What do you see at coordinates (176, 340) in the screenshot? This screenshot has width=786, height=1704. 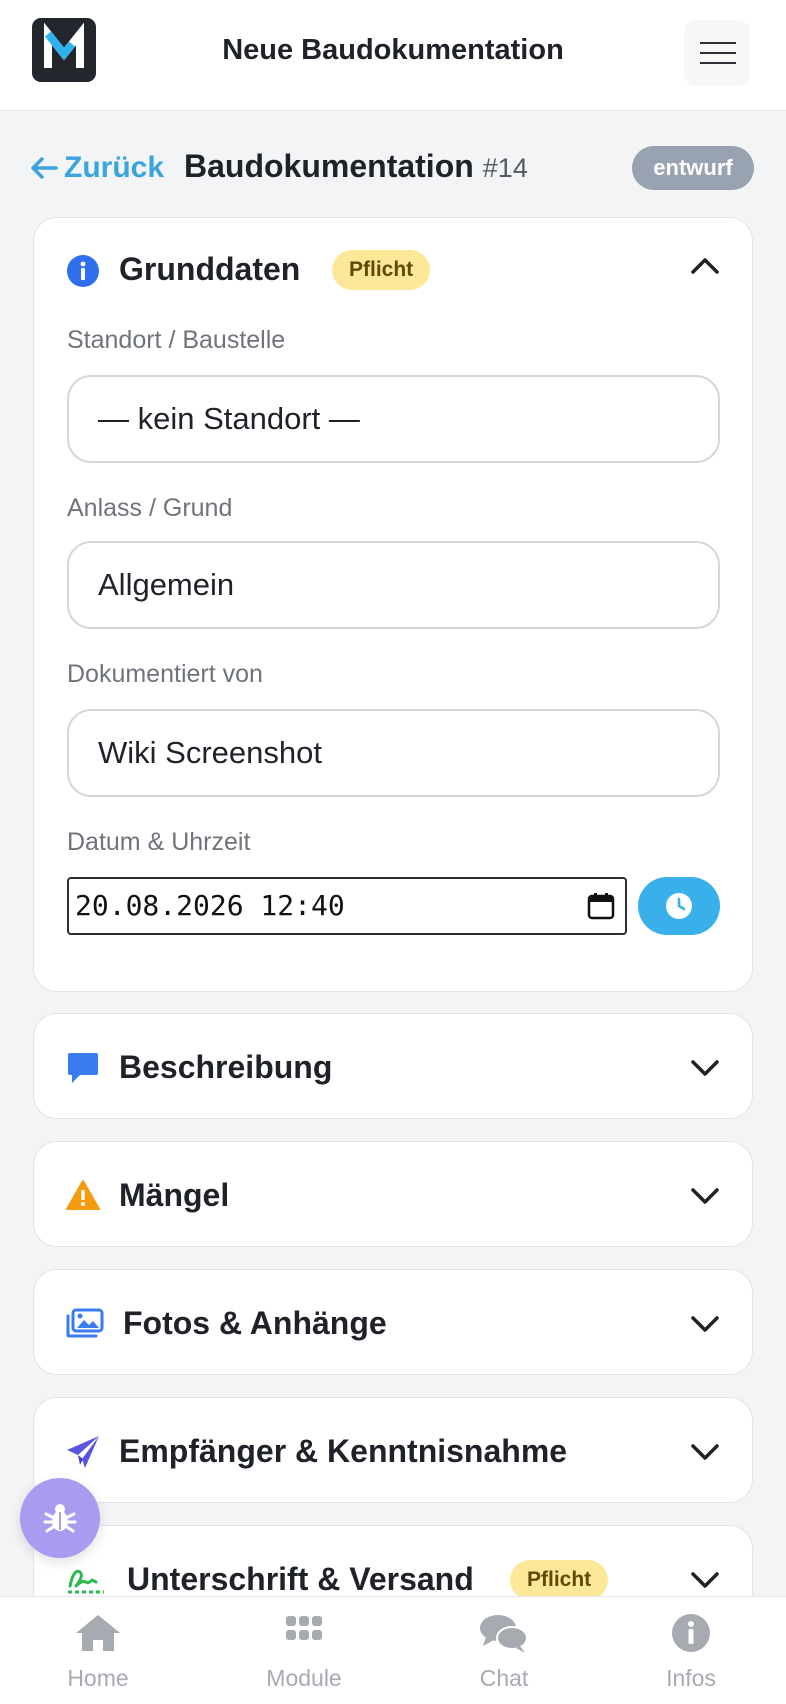 I see `standort-label: Standort / Baustelle` at bounding box center [176, 340].